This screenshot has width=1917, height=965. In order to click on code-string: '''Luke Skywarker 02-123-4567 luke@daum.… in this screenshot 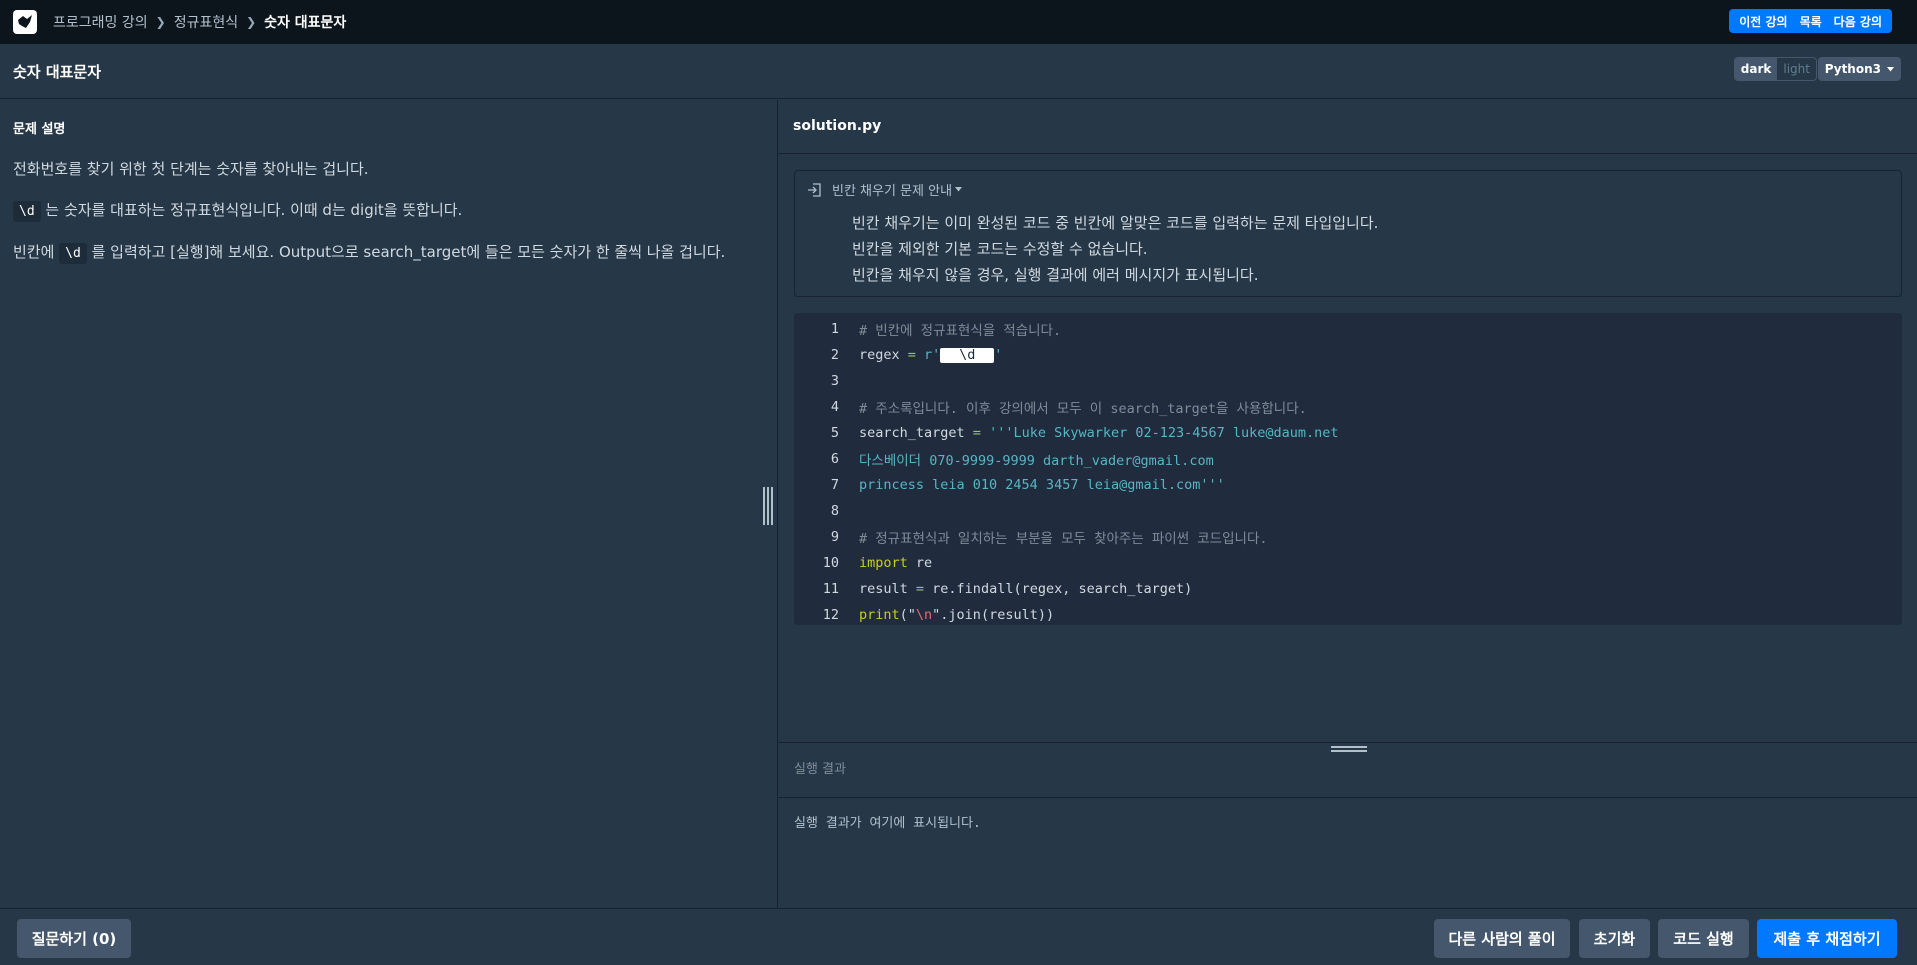, I will do `click(1164, 433)`.